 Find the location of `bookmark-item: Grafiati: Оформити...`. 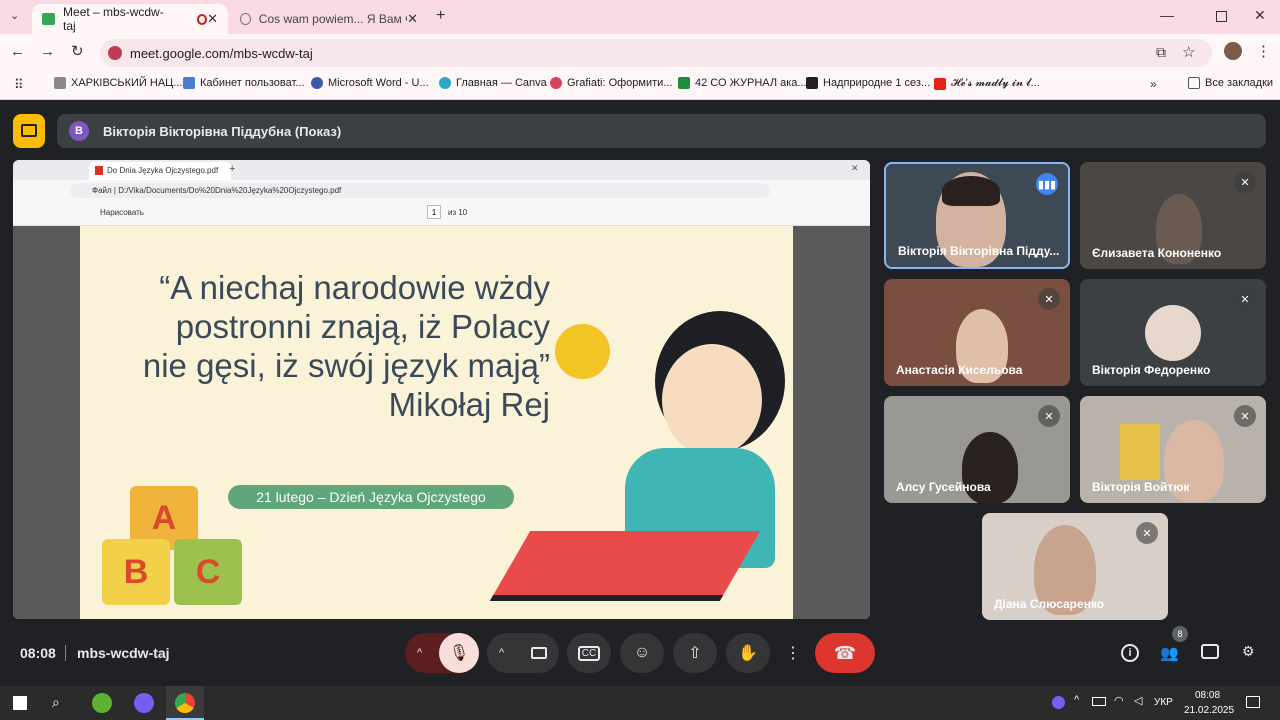

bookmark-item: Grafiati: Оформити... is located at coordinates (611, 83).